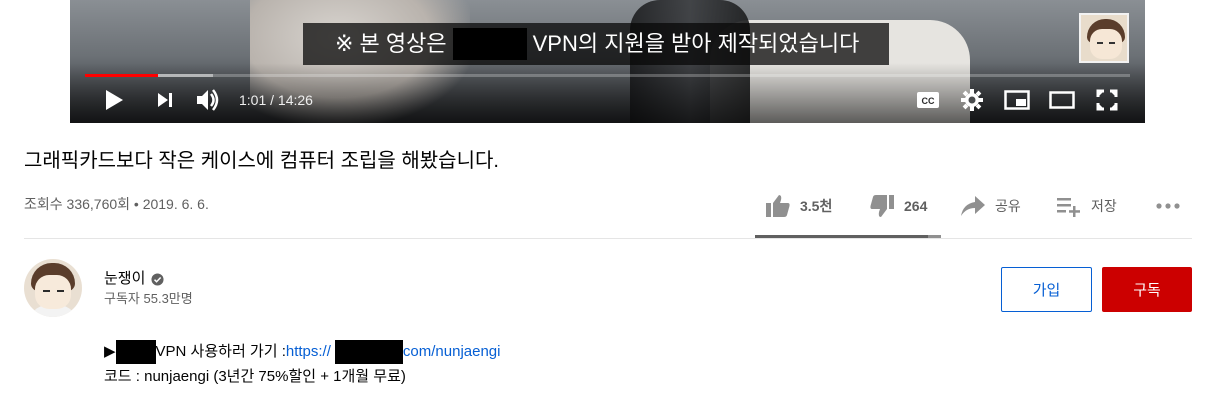 This screenshot has height=416, width=1213. I want to click on description-text: VPN 사용하러 가기 :, so click(220, 351).